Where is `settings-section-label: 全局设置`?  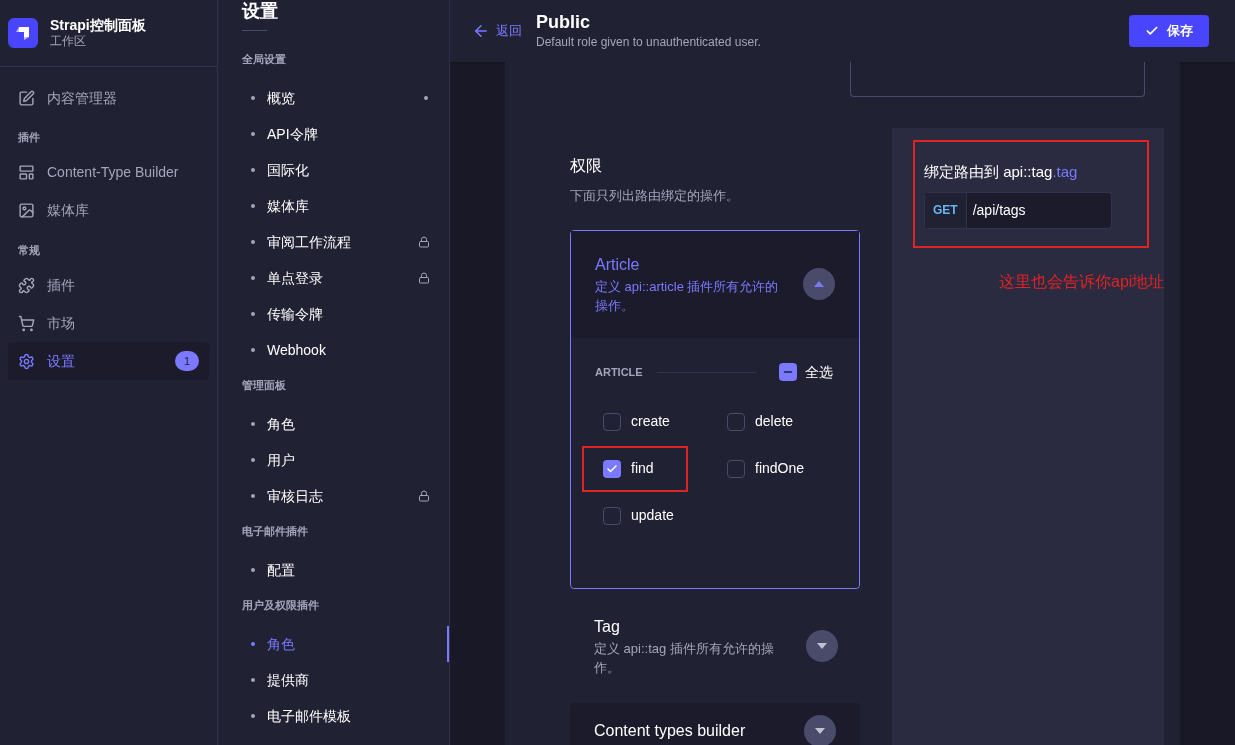
settings-section-label: 全局设置 is located at coordinates (264, 59).